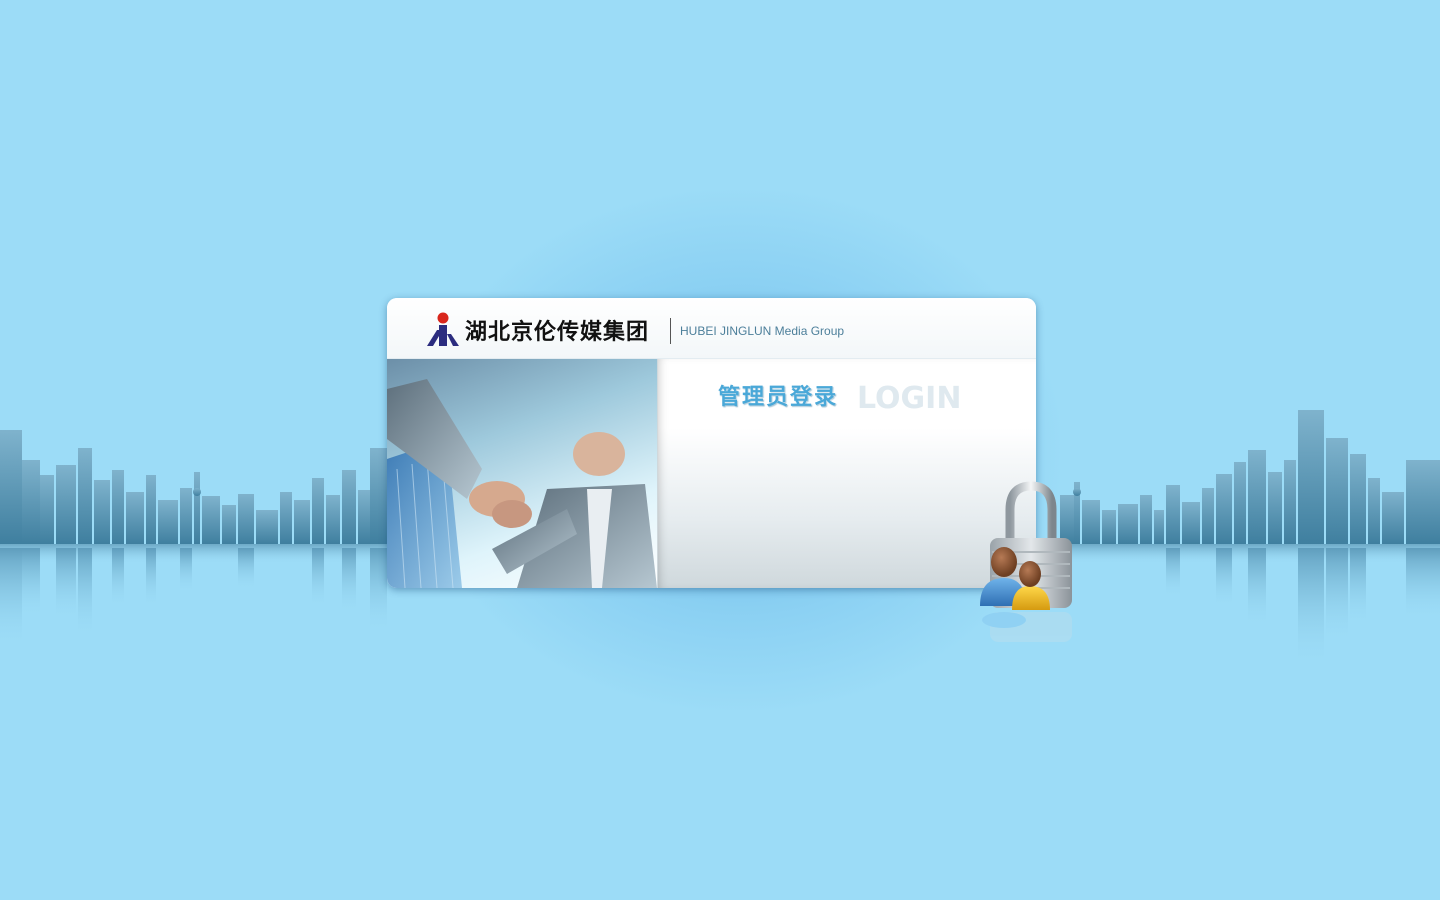 The image size is (1440, 900). Describe the element at coordinates (909, 398) in the screenshot. I see `login-watermark-text: LOGIN` at that location.